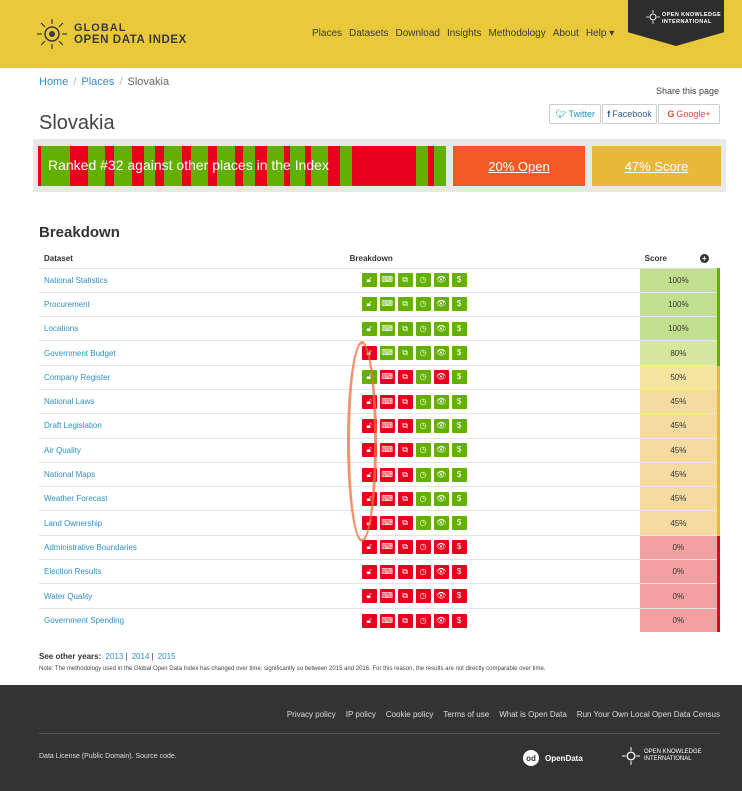  I want to click on table-row: Weather Forecast 🔓︎ ⌨ ⧉ ◷ 👁︎ $45%, so click(379, 498).